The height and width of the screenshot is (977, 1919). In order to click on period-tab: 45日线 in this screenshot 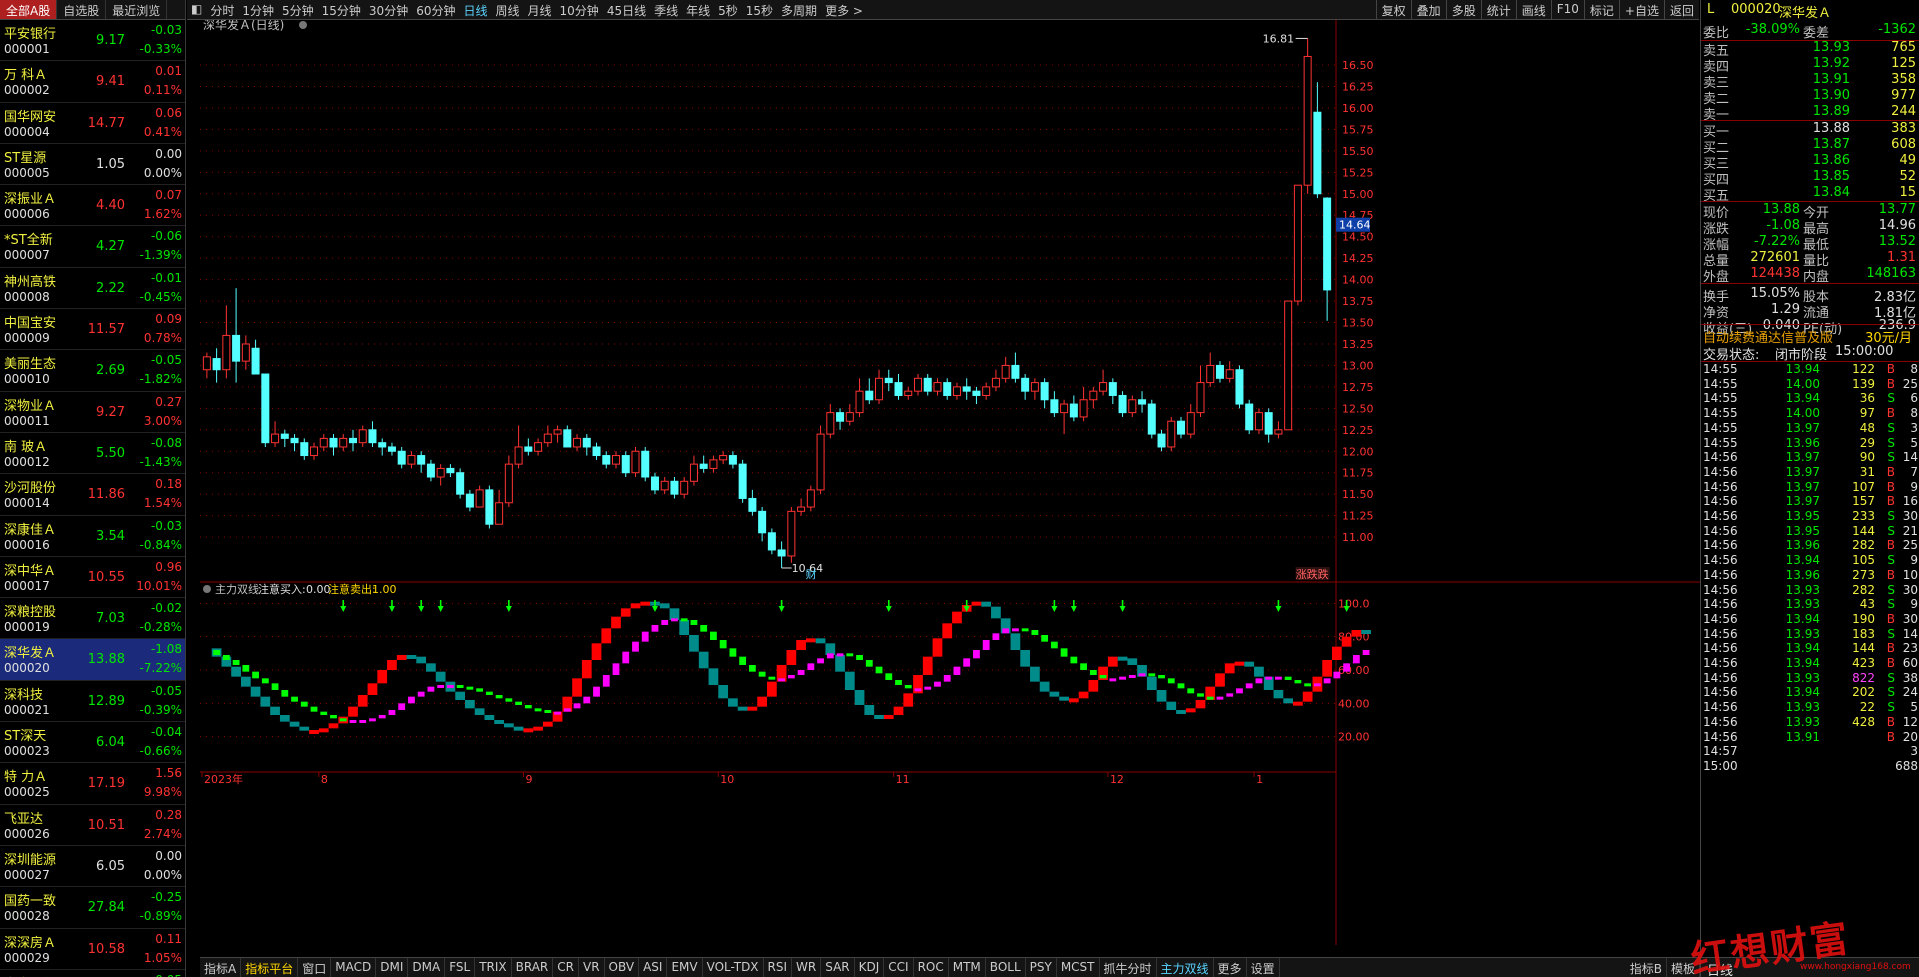, I will do `click(626, 9)`.